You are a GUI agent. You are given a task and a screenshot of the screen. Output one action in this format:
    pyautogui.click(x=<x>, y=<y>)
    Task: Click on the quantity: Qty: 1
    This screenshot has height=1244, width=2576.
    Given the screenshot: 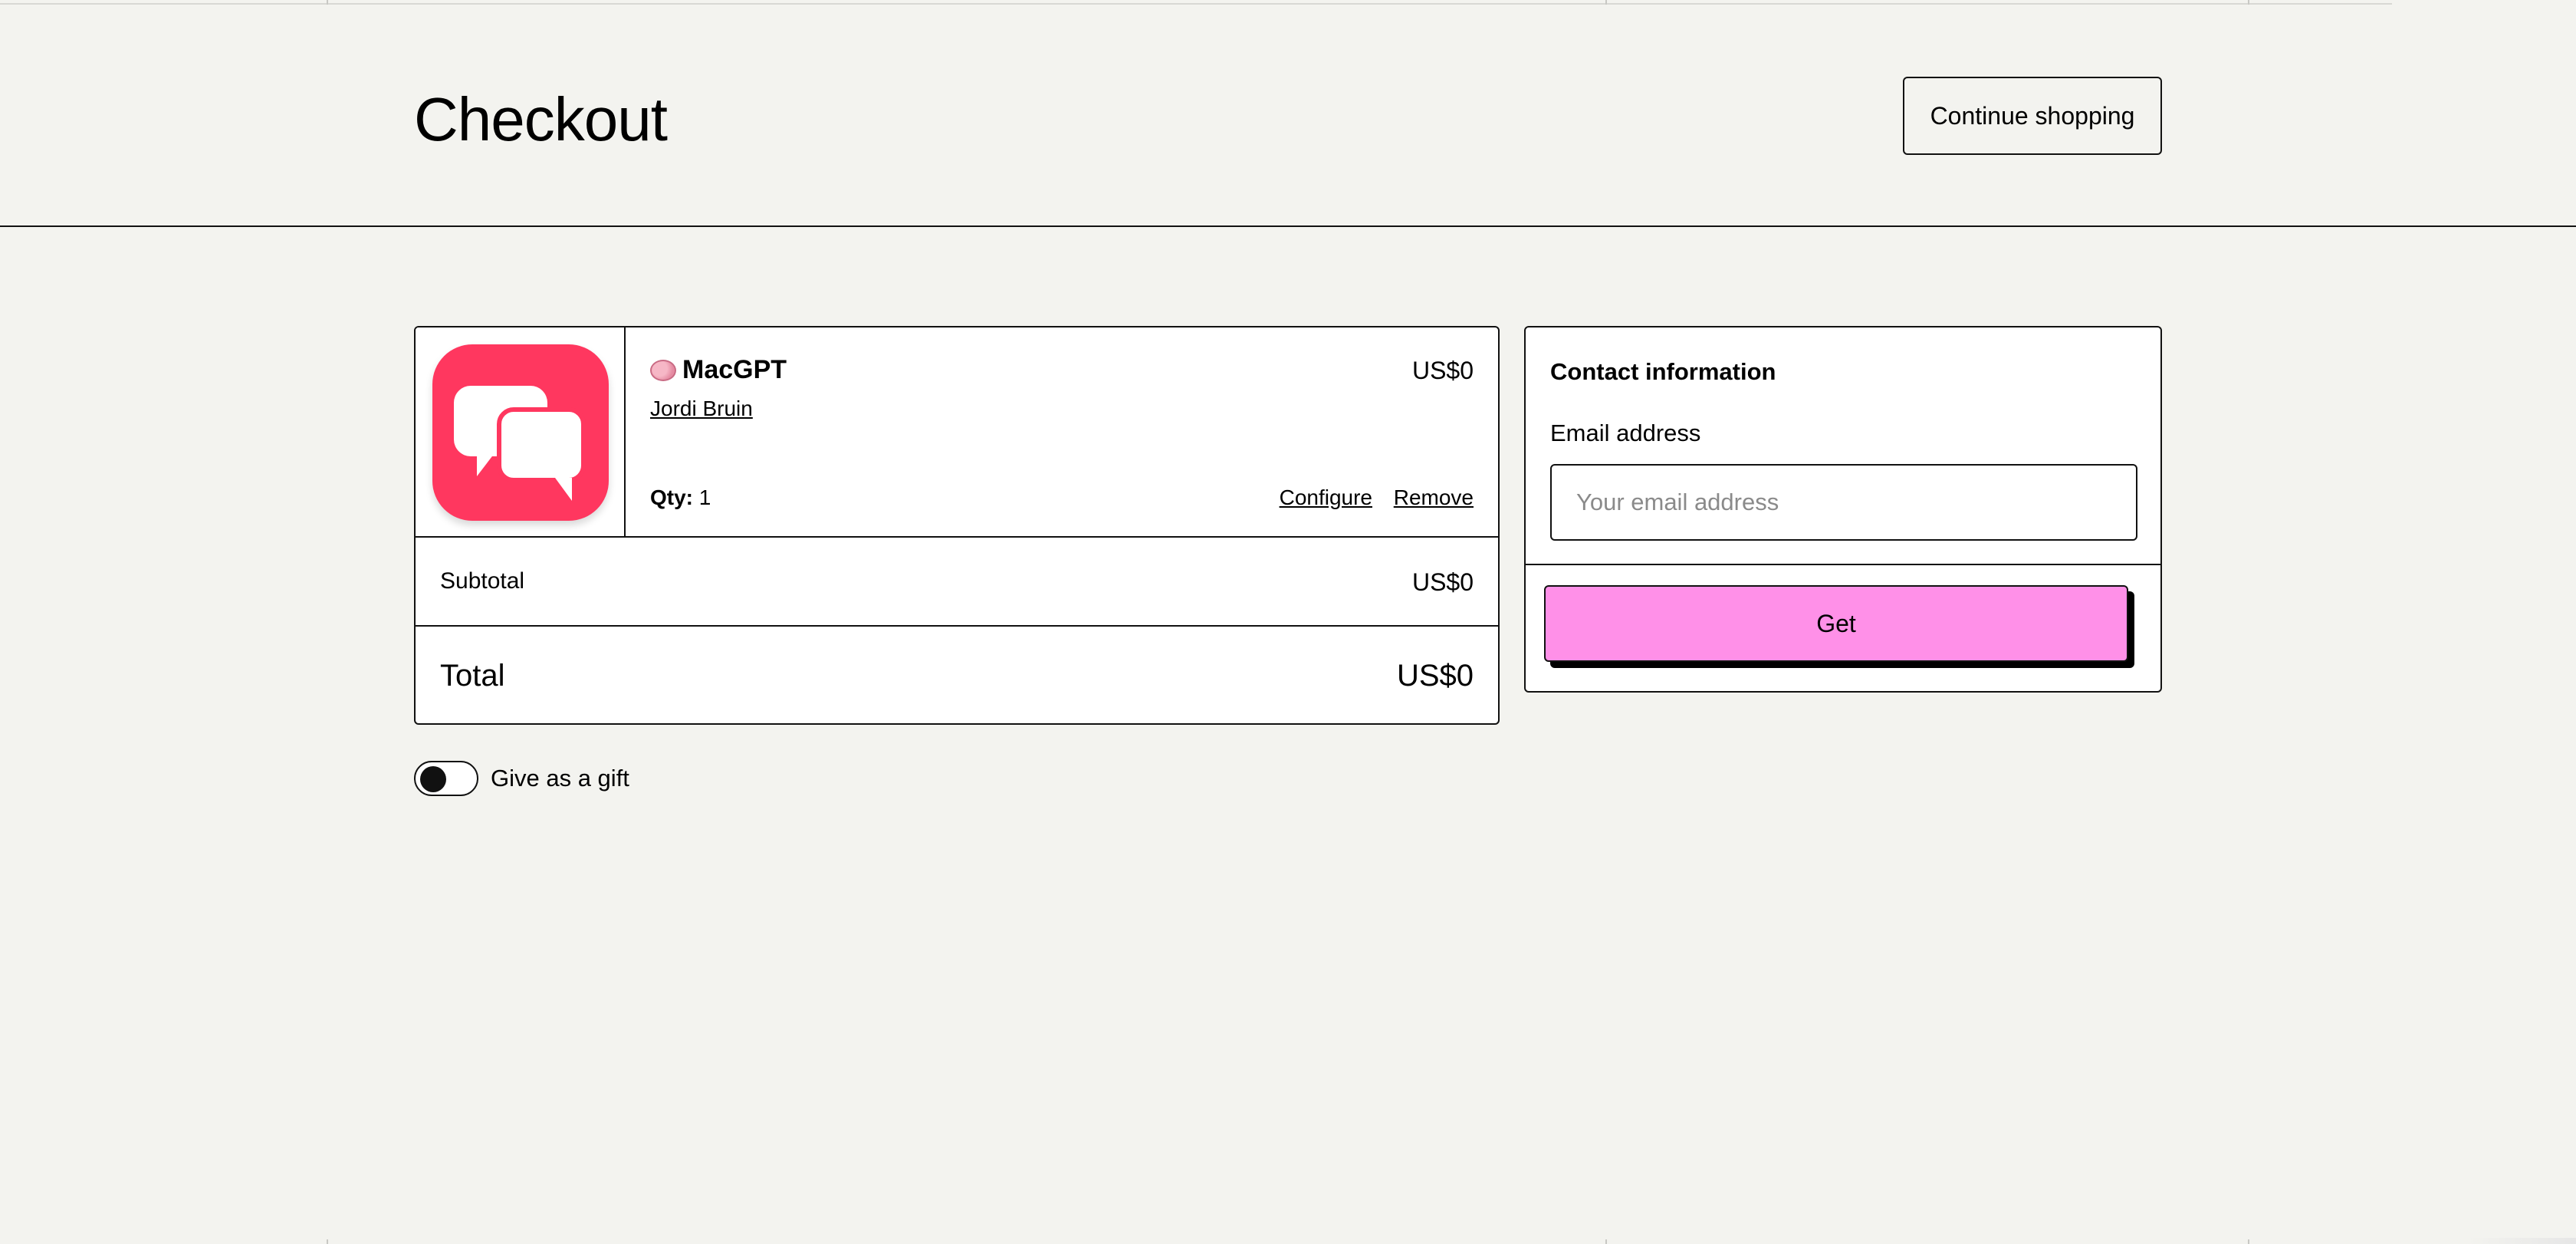 What is the action you would take?
    pyautogui.click(x=680, y=497)
    